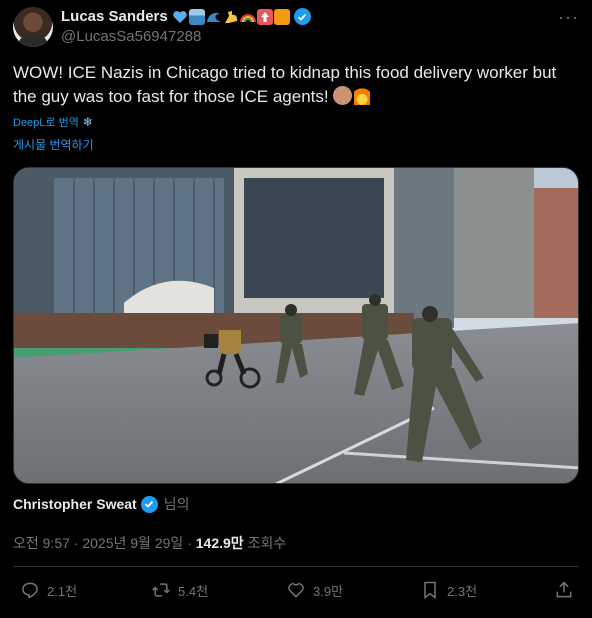 The height and width of the screenshot is (618, 592). Describe the element at coordinates (176, 504) in the screenshot. I see `credit-suffix: 님의` at that location.